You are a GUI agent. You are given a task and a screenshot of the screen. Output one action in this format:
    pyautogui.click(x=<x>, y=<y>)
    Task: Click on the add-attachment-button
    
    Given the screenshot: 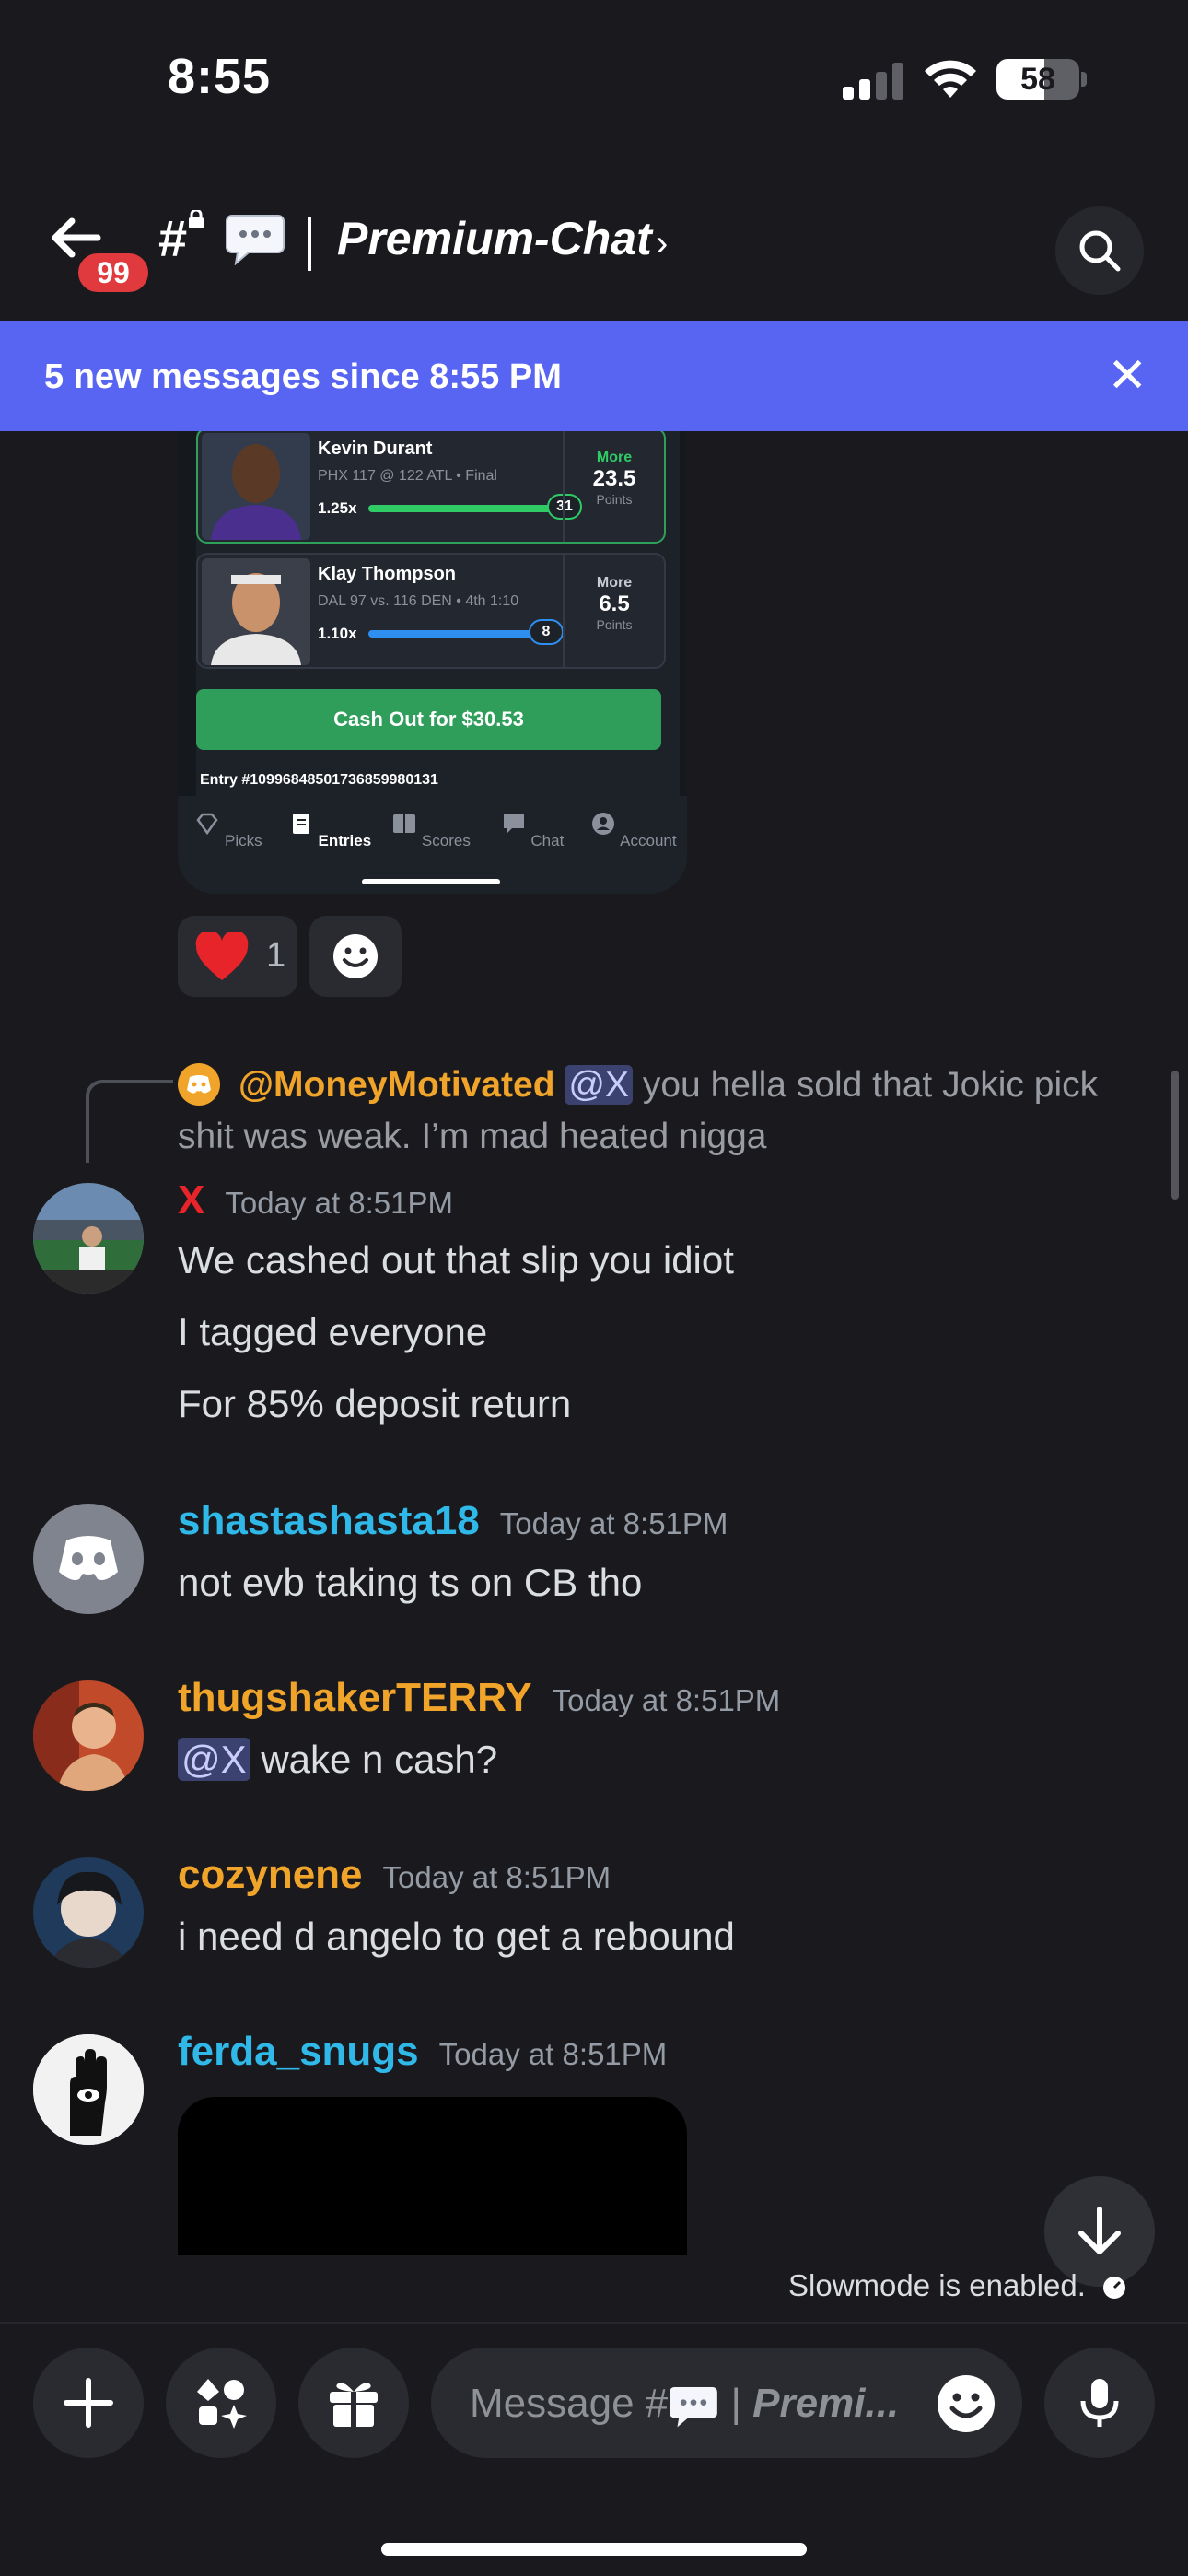 What is the action you would take?
    pyautogui.click(x=88, y=2403)
    